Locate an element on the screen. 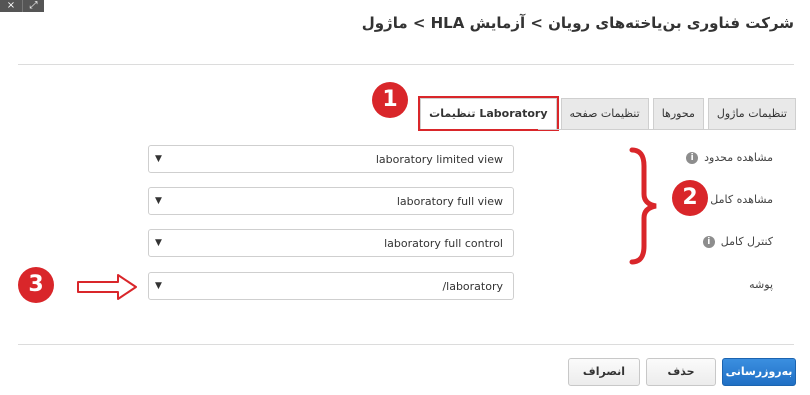 This screenshot has height=395, width=810. tab-laboratory-settings: Laboratory تنظیمات is located at coordinates (488, 113).